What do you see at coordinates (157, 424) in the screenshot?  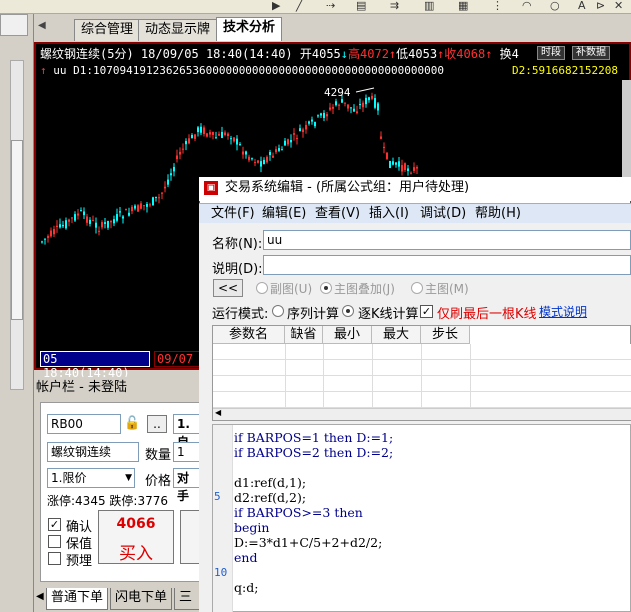 I see `contract-browse-button: ..` at bounding box center [157, 424].